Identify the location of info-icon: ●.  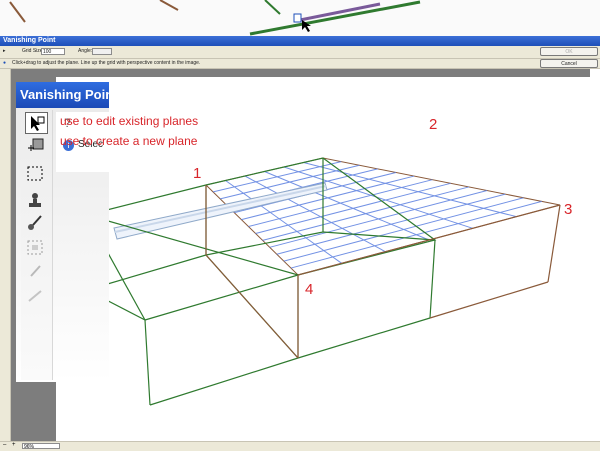
(5, 63).